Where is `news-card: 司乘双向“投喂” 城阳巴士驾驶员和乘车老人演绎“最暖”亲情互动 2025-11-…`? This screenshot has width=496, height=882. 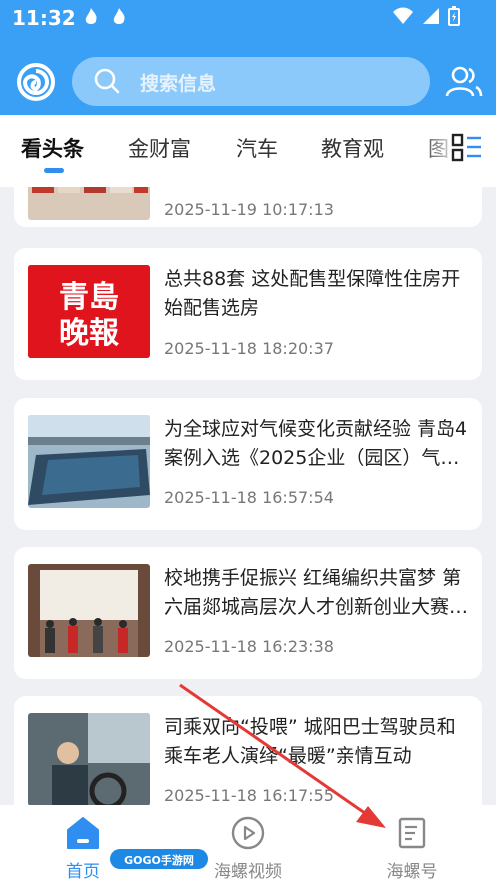
news-card: 司乘双向“投喂” 城阳巴士驾驶员和乘车老人演绎“最暖”亲情互动 2025-11-… is located at coordinates (248, 750).